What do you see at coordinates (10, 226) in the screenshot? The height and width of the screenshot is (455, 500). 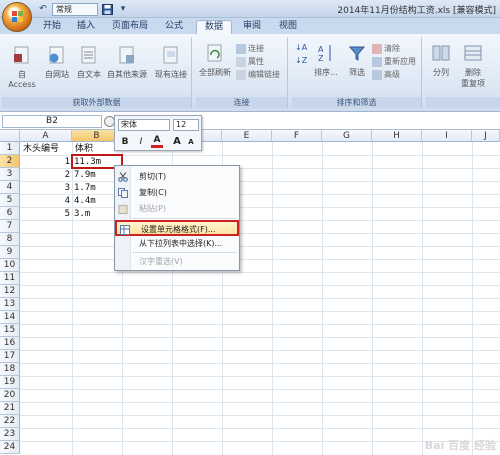 I see `row-header-7: 7` at bounding box center [10, 226].